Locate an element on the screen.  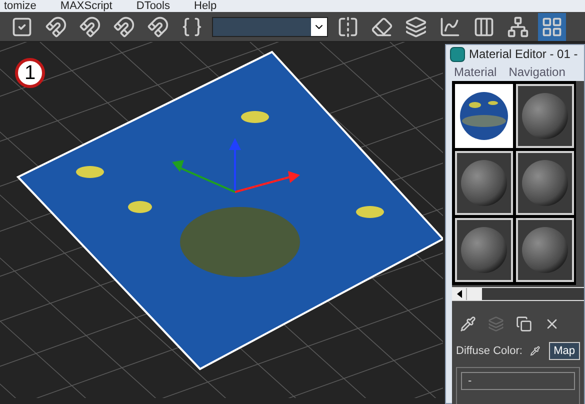
menu-item: Navigation is located at coordinates (537, 72).